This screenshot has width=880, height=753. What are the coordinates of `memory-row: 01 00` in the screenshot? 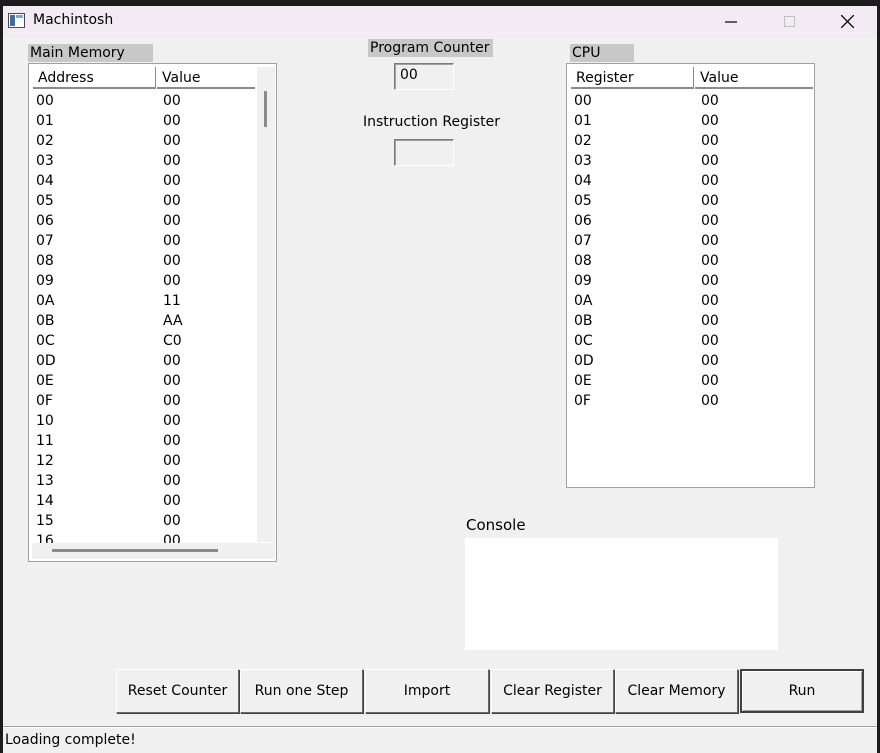 It's located at (143, 121).